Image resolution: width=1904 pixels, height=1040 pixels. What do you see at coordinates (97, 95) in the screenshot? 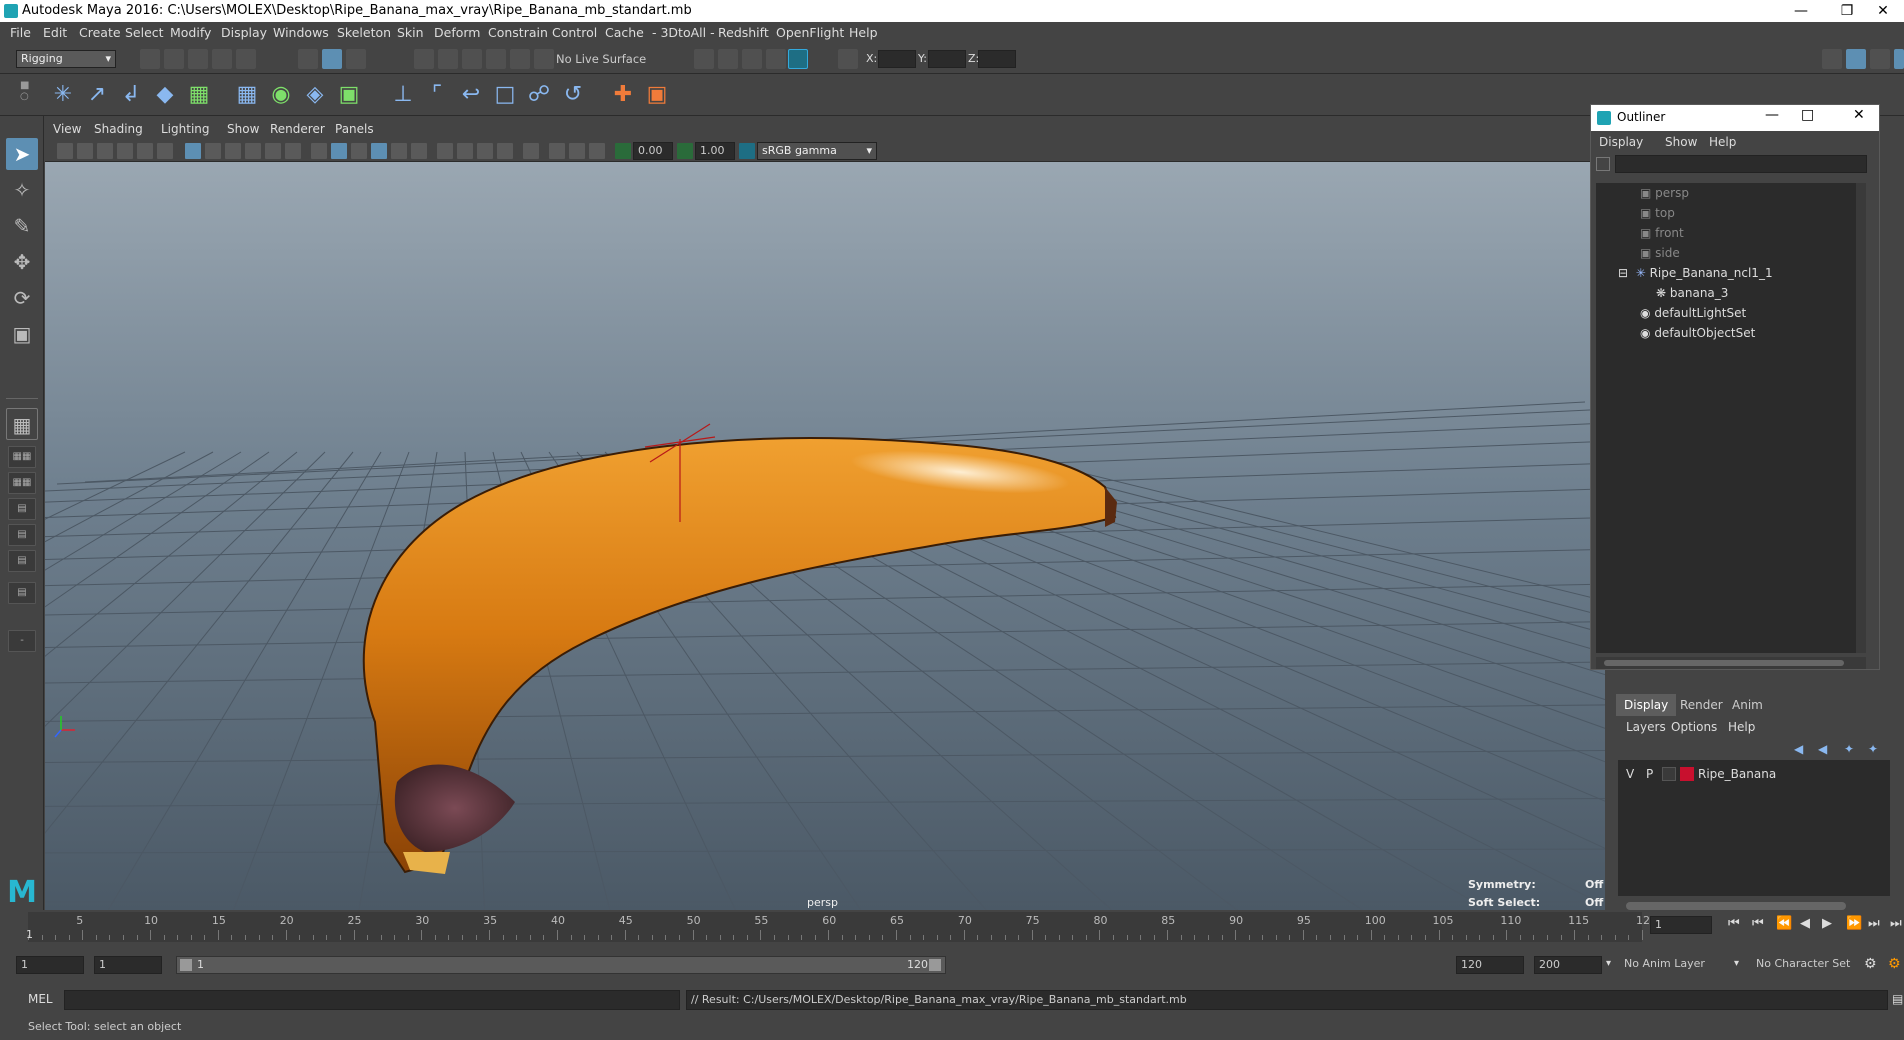
I see `ik-handle-icon: ↗` at bounding box center [97, 95].